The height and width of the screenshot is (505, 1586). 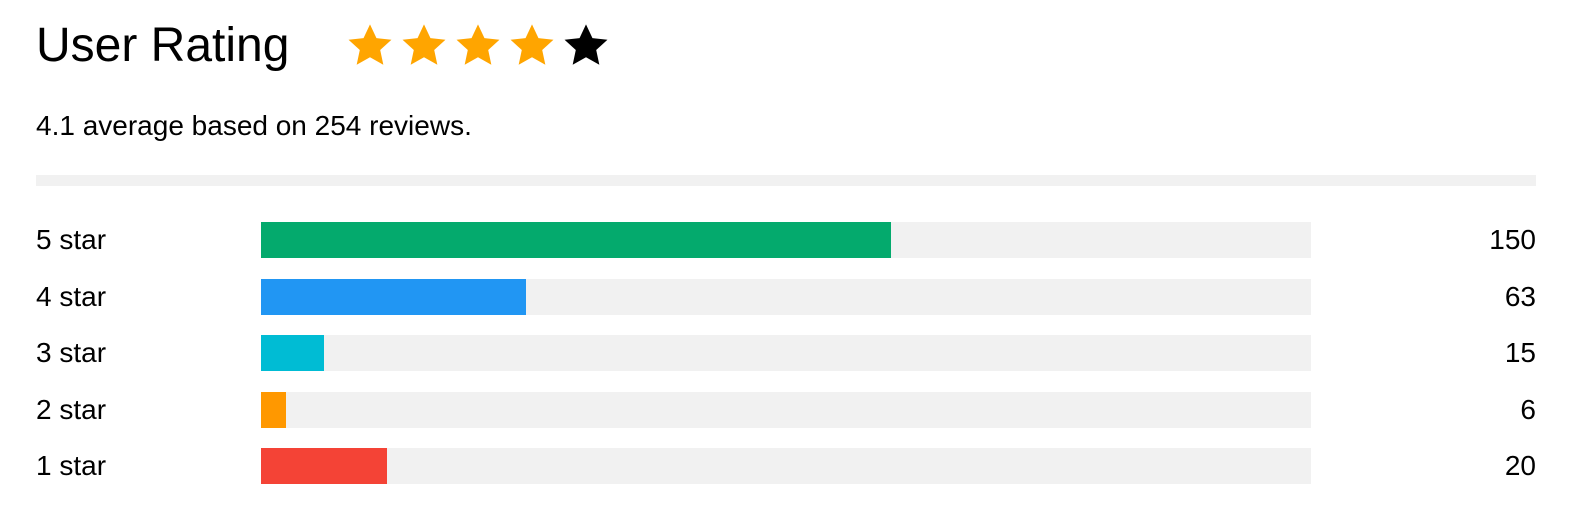 I want to click on rating-summary: 4.1 average based on 254 reviews., so click(x=254, y=125).